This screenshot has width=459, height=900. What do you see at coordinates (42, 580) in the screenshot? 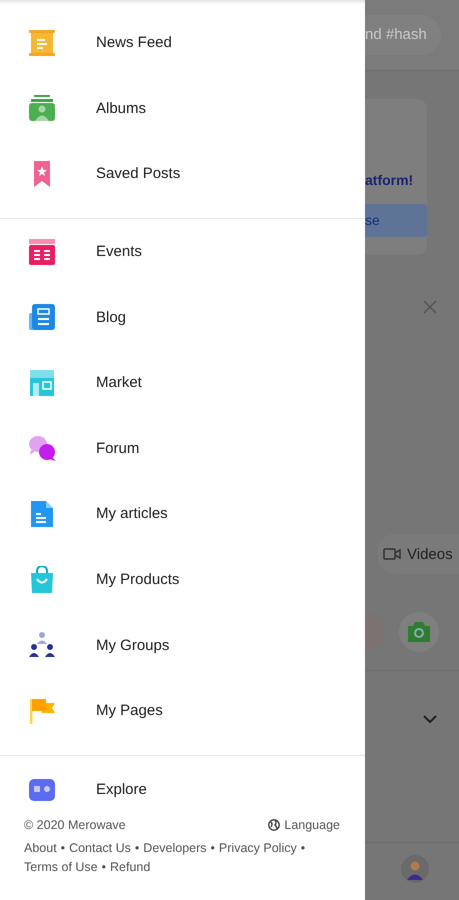
I see `shopping-bag-icon` at bounding box center [42, 580].